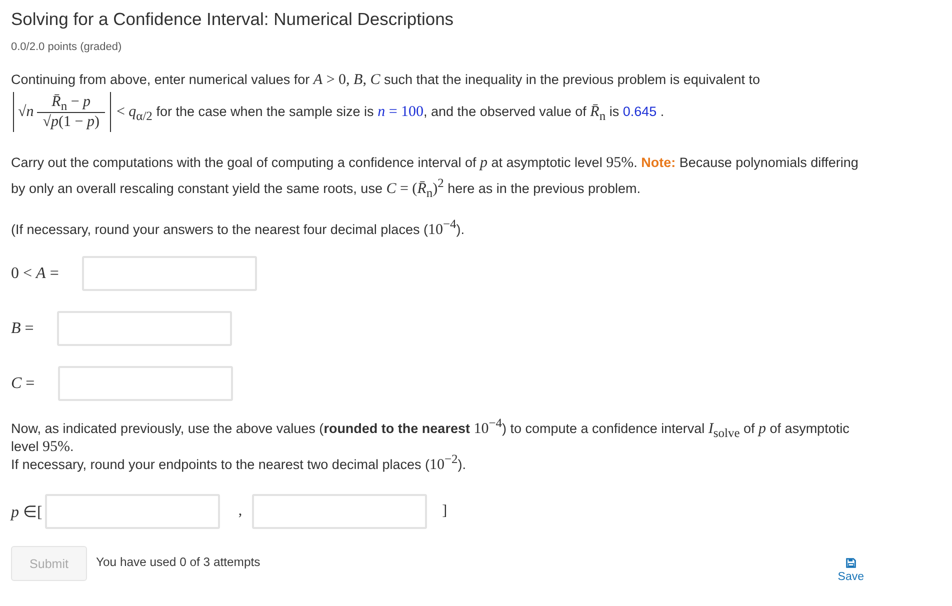  Describe the element at coordinates (23, 383) in the screenshot. I see `math-label: C =` at that location.